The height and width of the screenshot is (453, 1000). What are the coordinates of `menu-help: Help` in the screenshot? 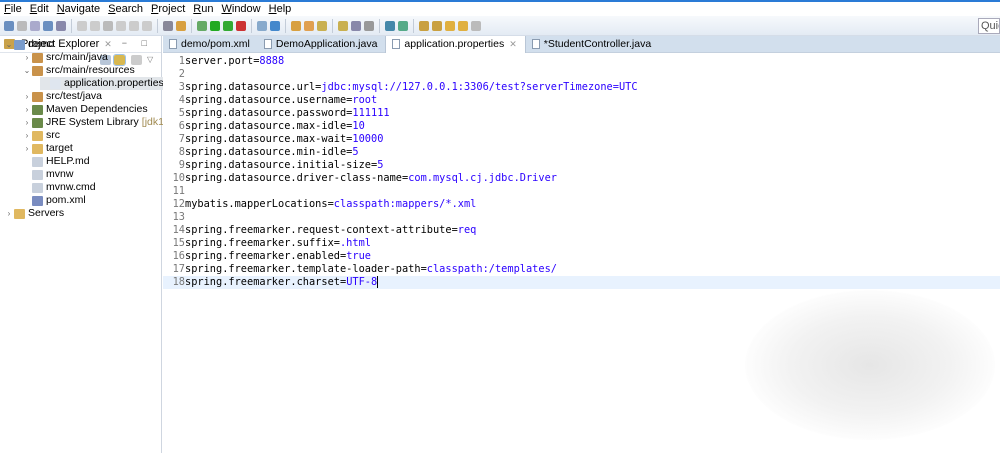 It's located at (280, 9).